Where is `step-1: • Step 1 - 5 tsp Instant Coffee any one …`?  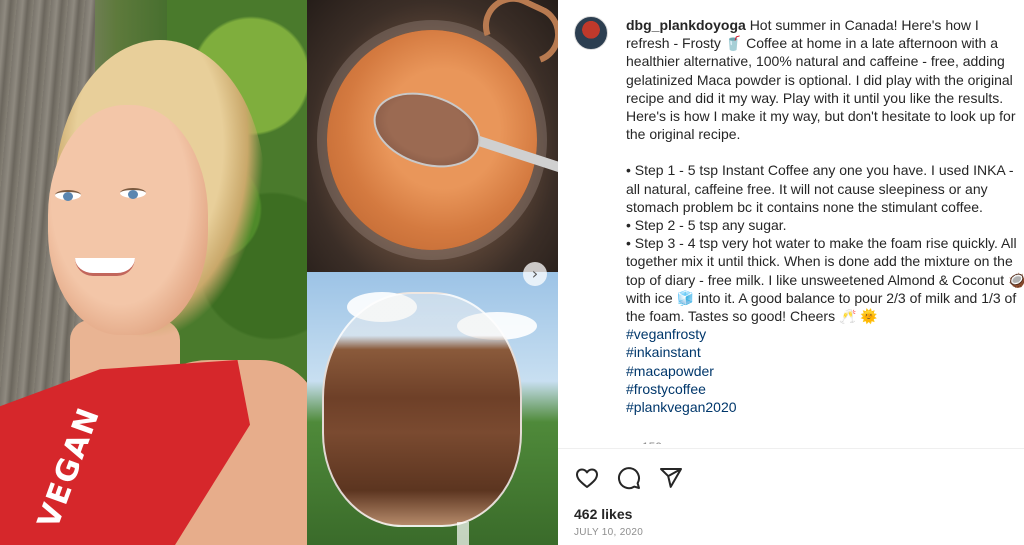
step-1: • Step 1 - 5 tsp Instant Coffee any one … is located at coordinates (820, 188).